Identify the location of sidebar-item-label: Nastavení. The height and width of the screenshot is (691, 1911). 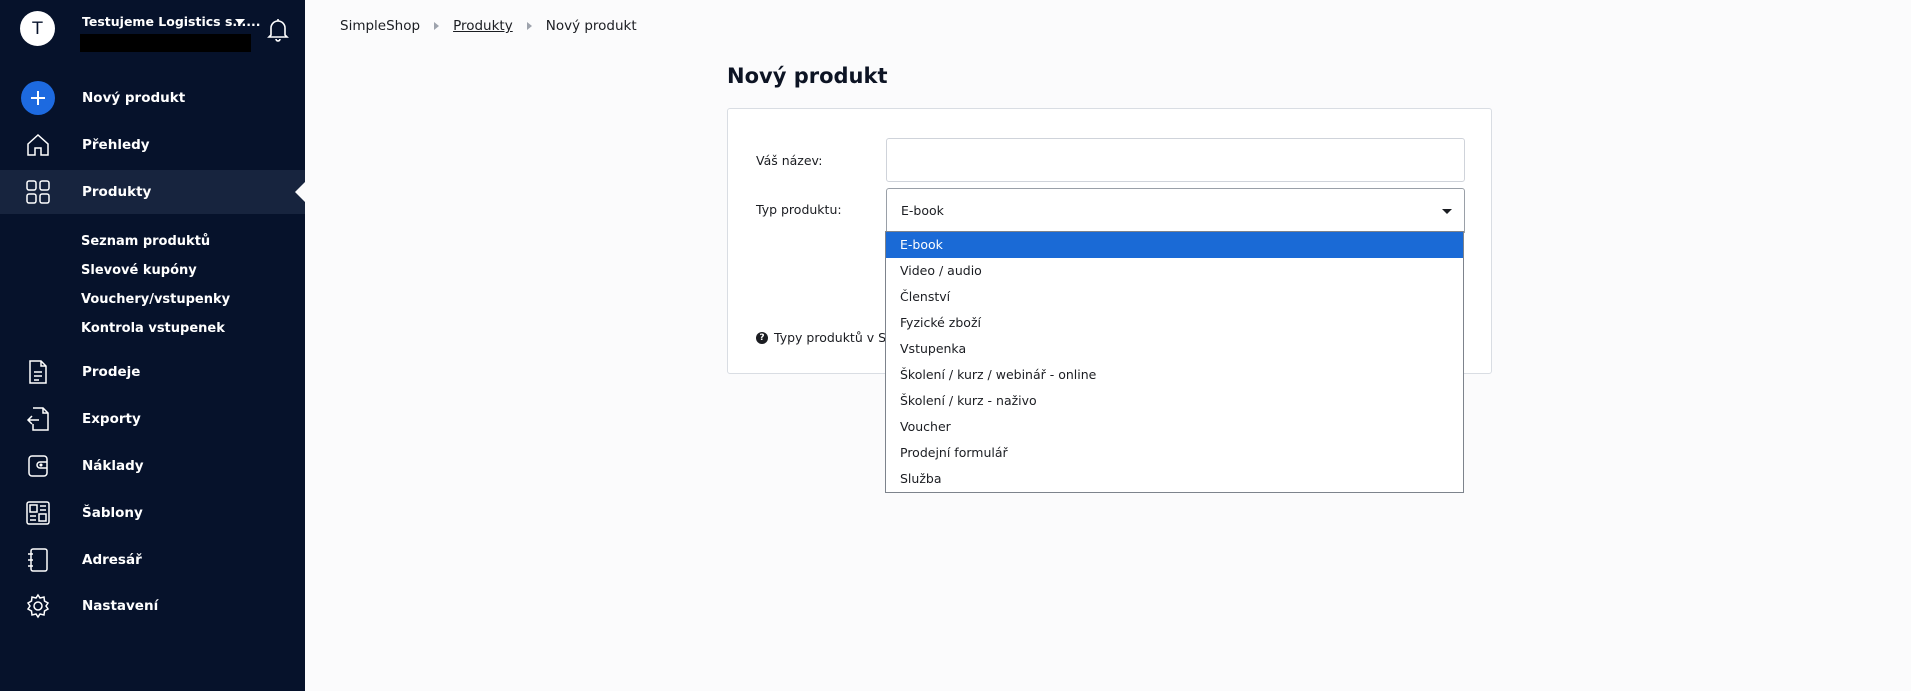
(120, 606).